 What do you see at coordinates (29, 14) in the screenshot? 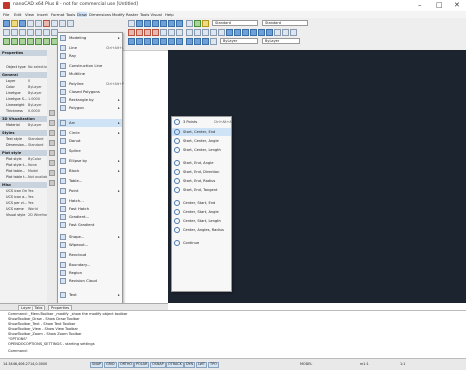
I see `menu-view: View` at bounding box center [29, 14].